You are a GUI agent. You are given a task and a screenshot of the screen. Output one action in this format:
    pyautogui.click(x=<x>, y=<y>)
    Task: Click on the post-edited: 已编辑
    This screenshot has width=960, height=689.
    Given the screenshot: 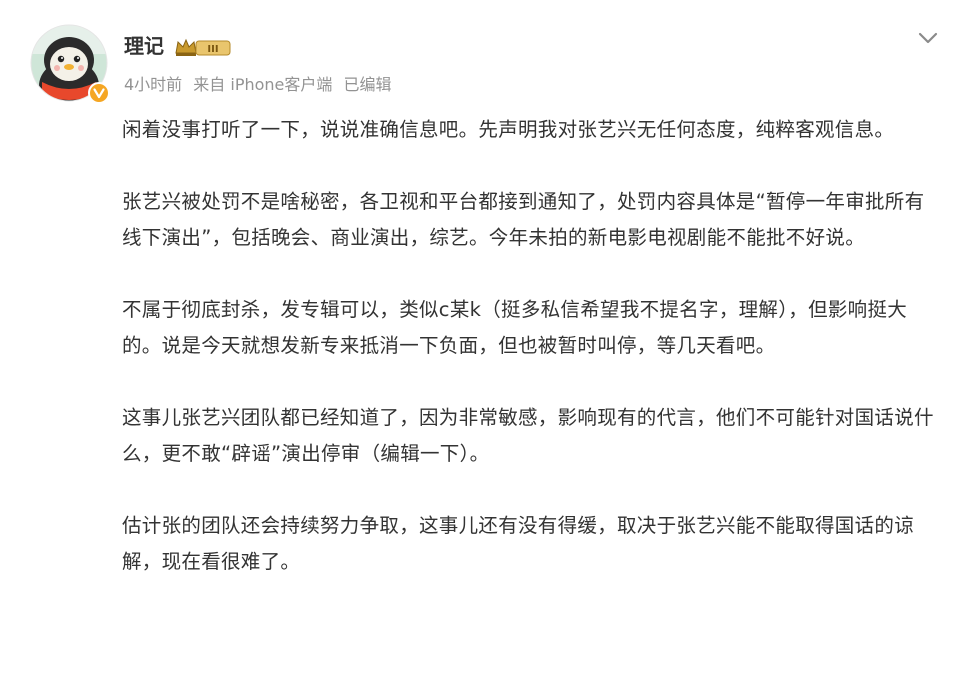 What is the action you would take?
    pyautogui.click(x=367, y=84)
    